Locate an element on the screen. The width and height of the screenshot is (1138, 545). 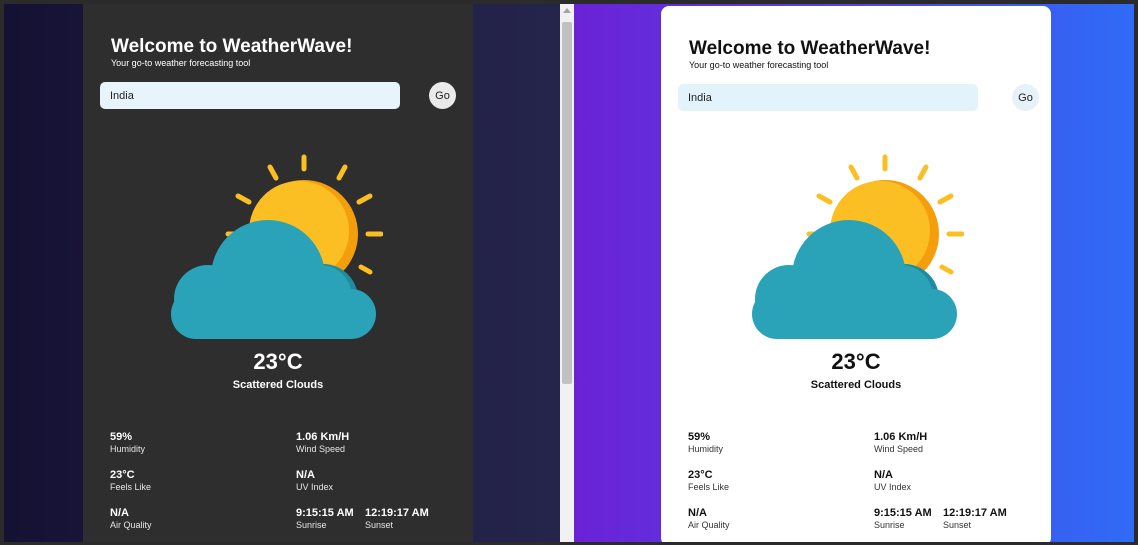
scroll-up-arrow-icon is located at coordinates (567, 10).